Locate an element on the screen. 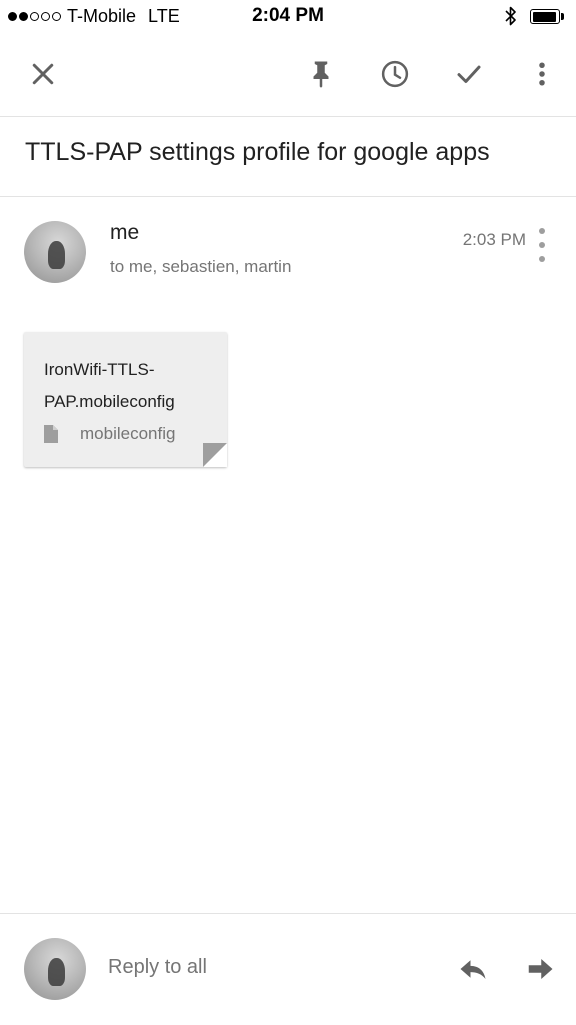 The width and height of the screenshot is (576, 1025). reply-all-input: Reply to all is located at coordinates (157, 967).